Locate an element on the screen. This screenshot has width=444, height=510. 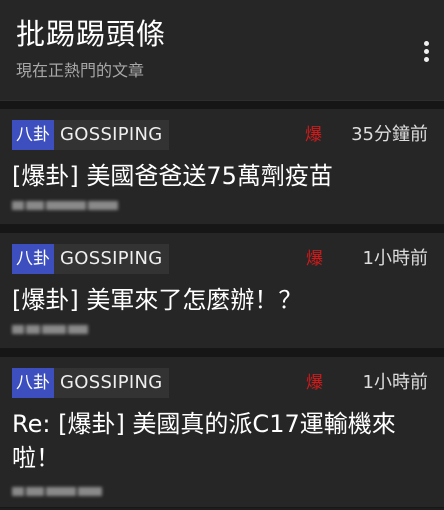
page-subtitle: 現在正熱門的文章 is located at coordinates (80, 70).